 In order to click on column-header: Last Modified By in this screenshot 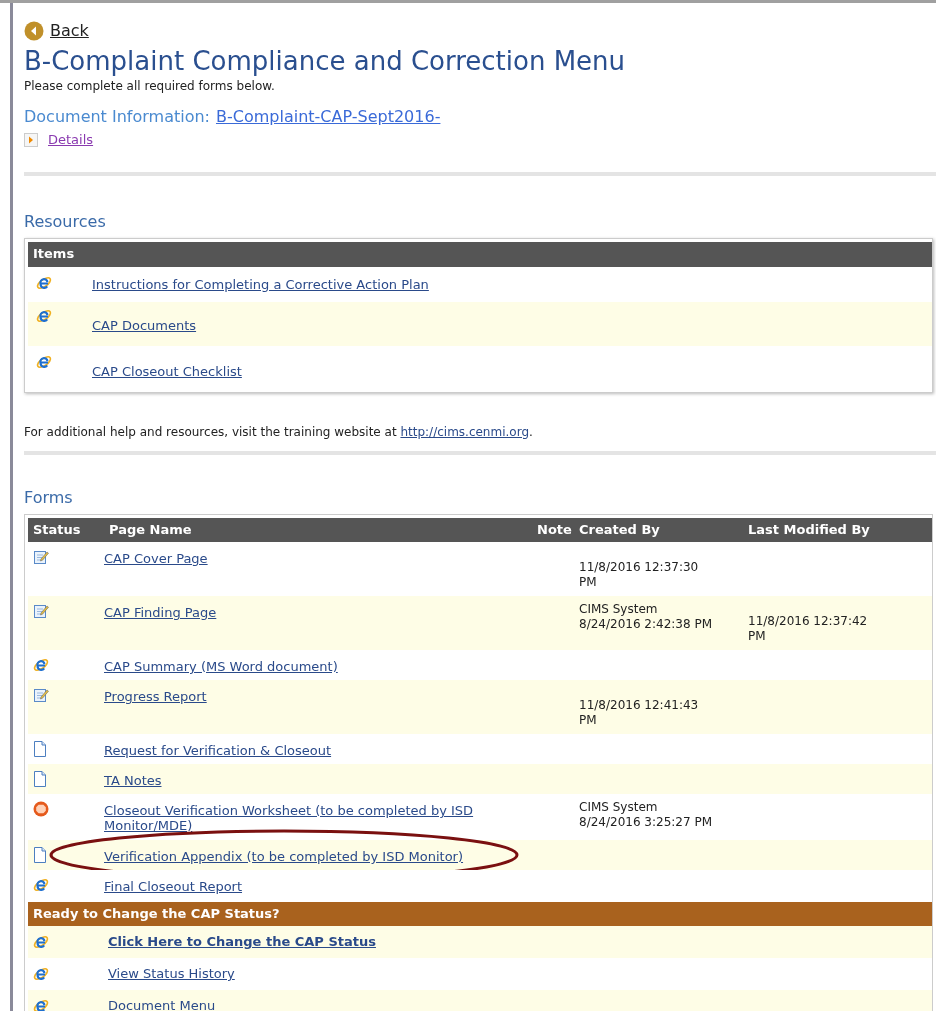, I will do `click(809, 530)`.